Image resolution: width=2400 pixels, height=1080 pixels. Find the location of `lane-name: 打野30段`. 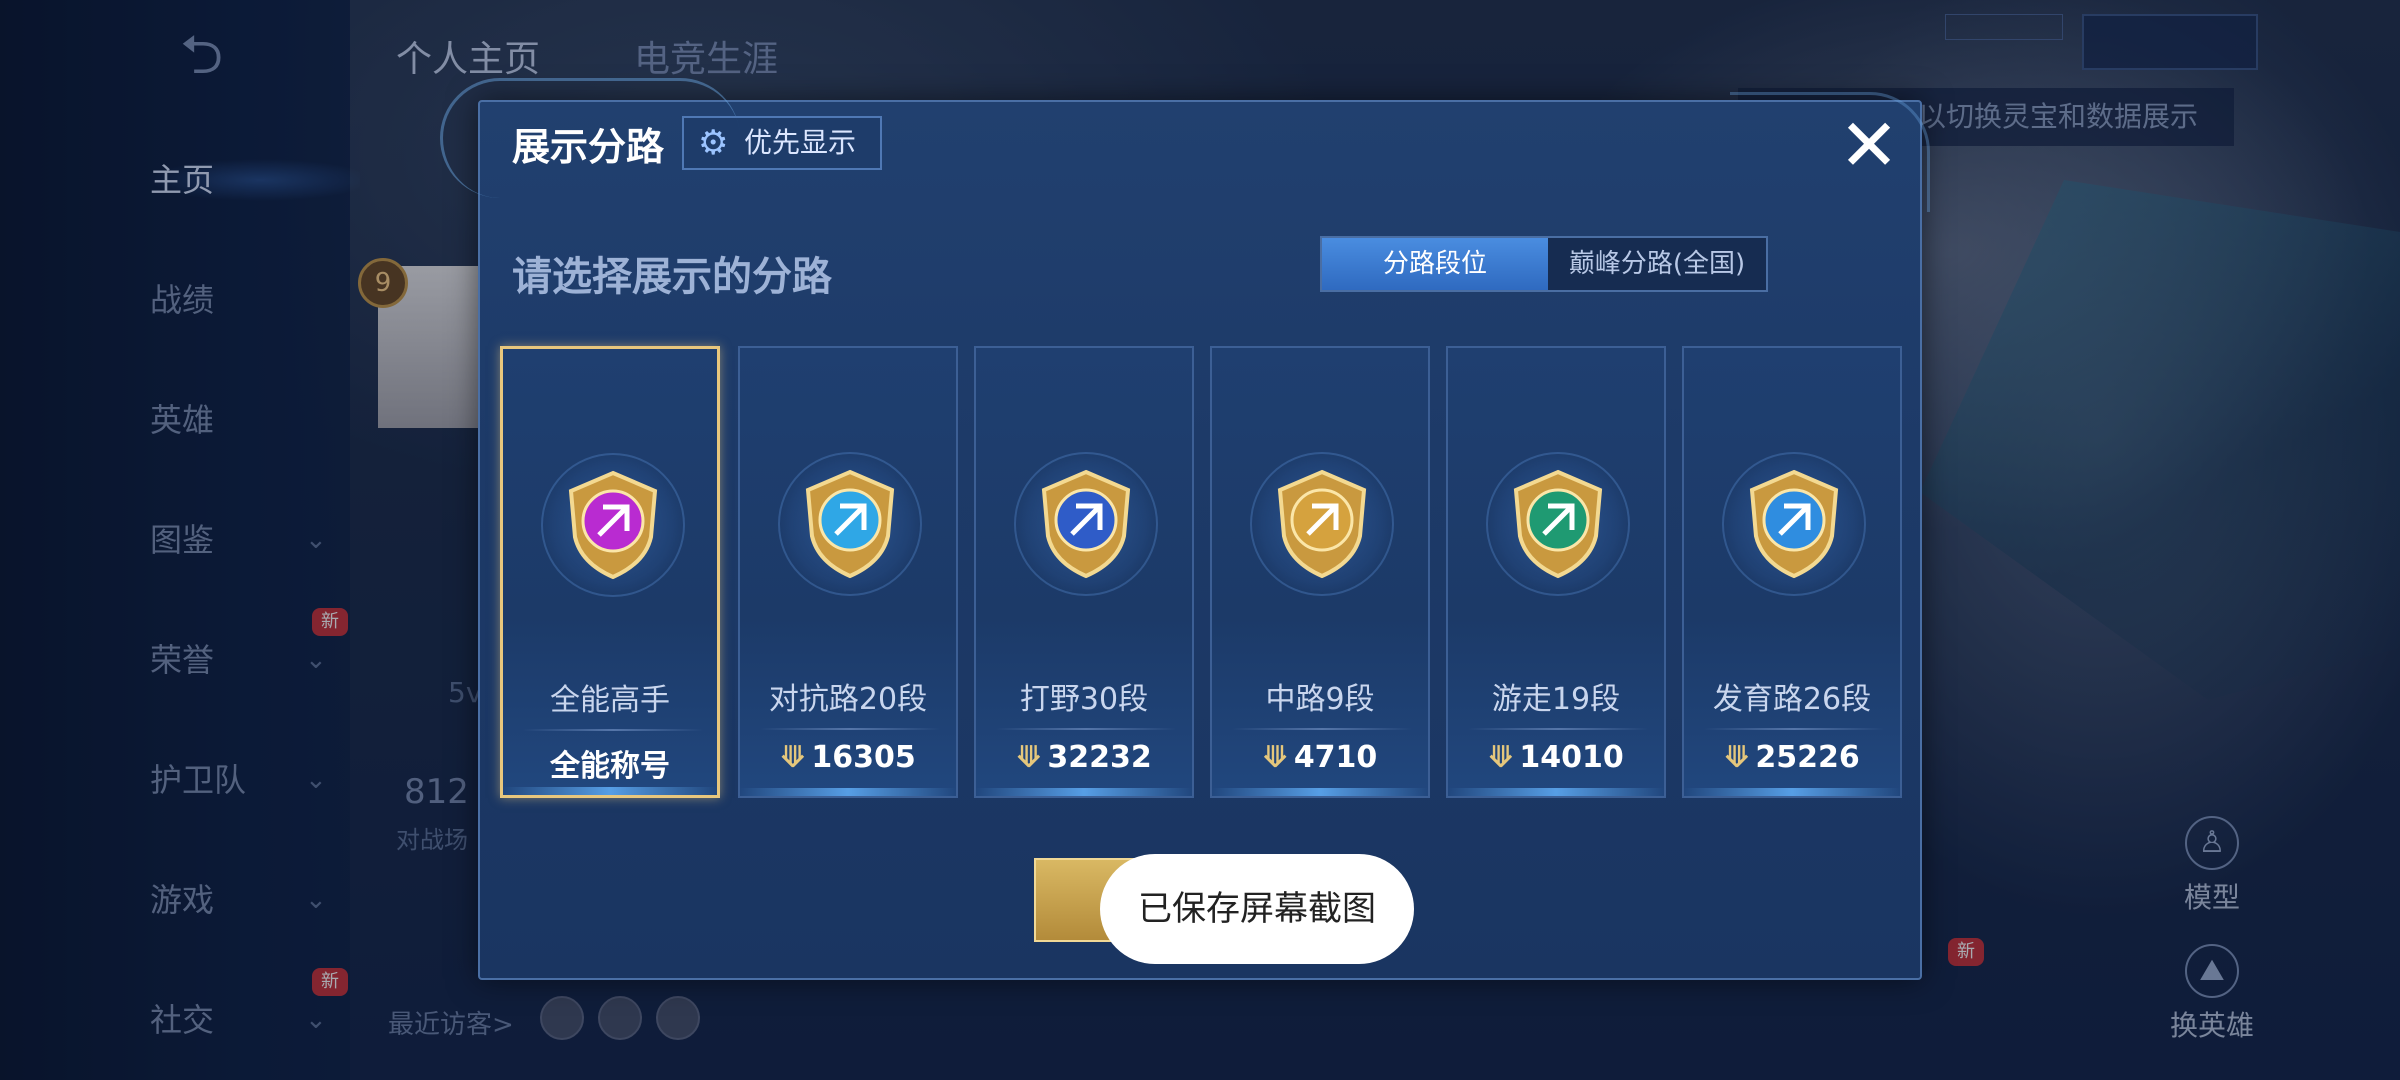

lane-name: 打野30段 is located at coordinates (1084, 699).